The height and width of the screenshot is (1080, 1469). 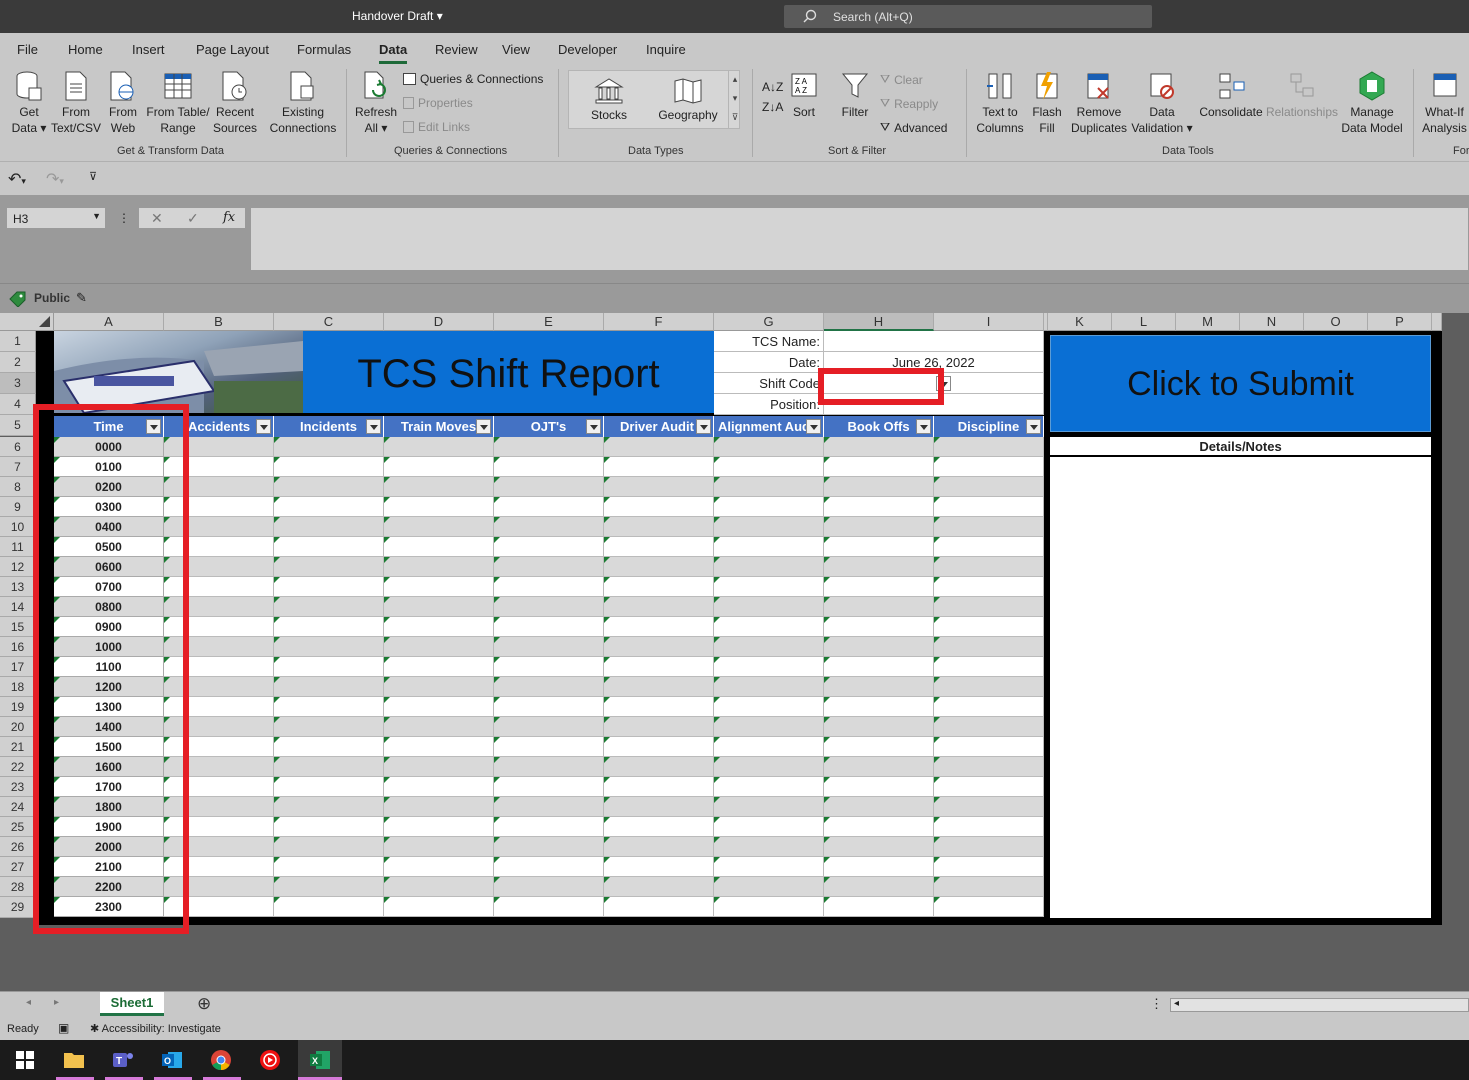 What do you see at coordinates (229, 217) in the screenshot?
I see `insert-function-icon: fx` at bounding box center [229, 217].